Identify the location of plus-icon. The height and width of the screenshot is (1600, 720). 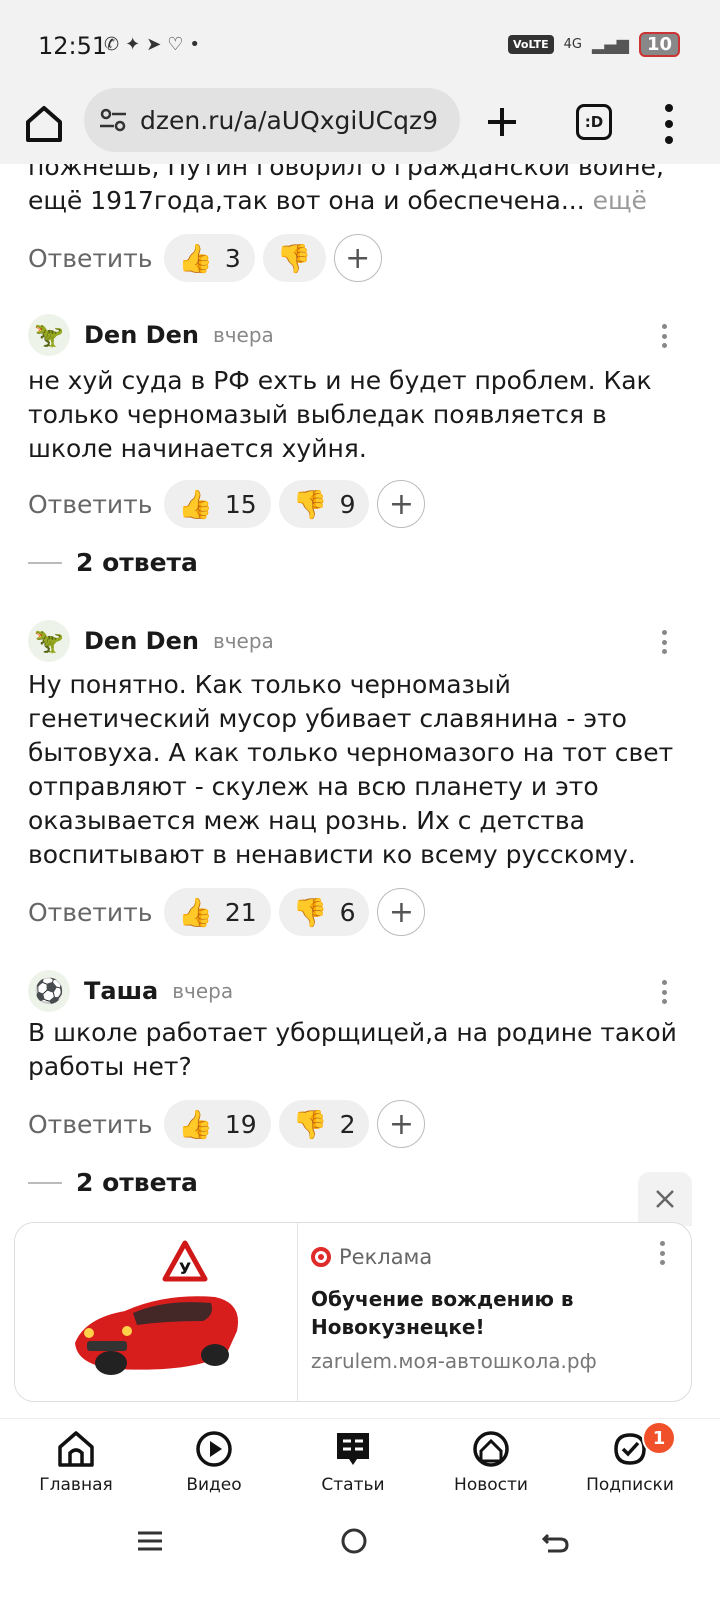
(502, 122).